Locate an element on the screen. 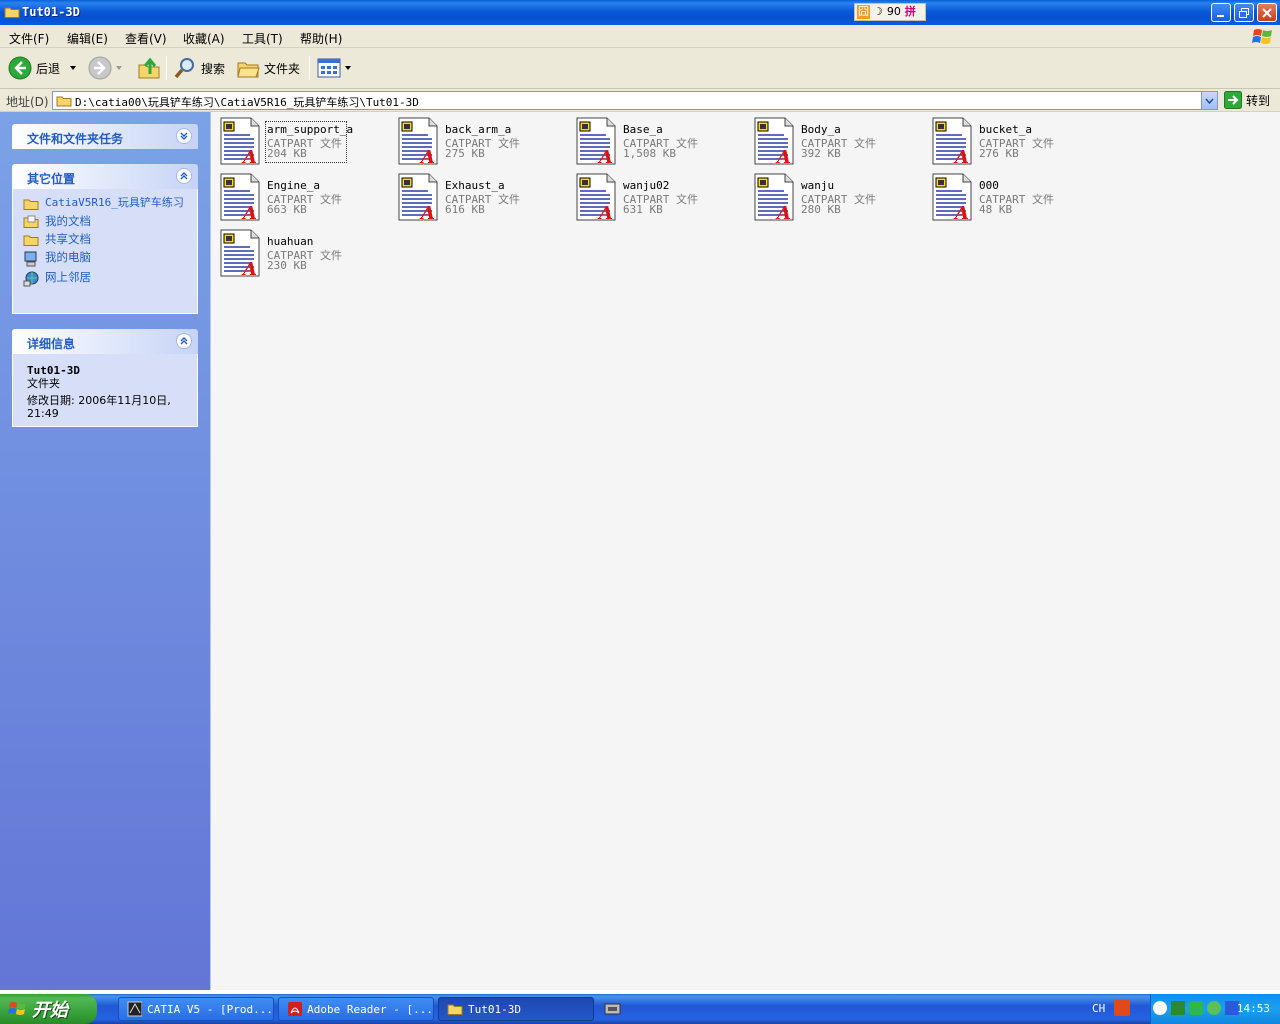 This screenshot has height=1024, width=1280. place-link-shared-documents: 共享文档 is located at coordinates (105, 240).